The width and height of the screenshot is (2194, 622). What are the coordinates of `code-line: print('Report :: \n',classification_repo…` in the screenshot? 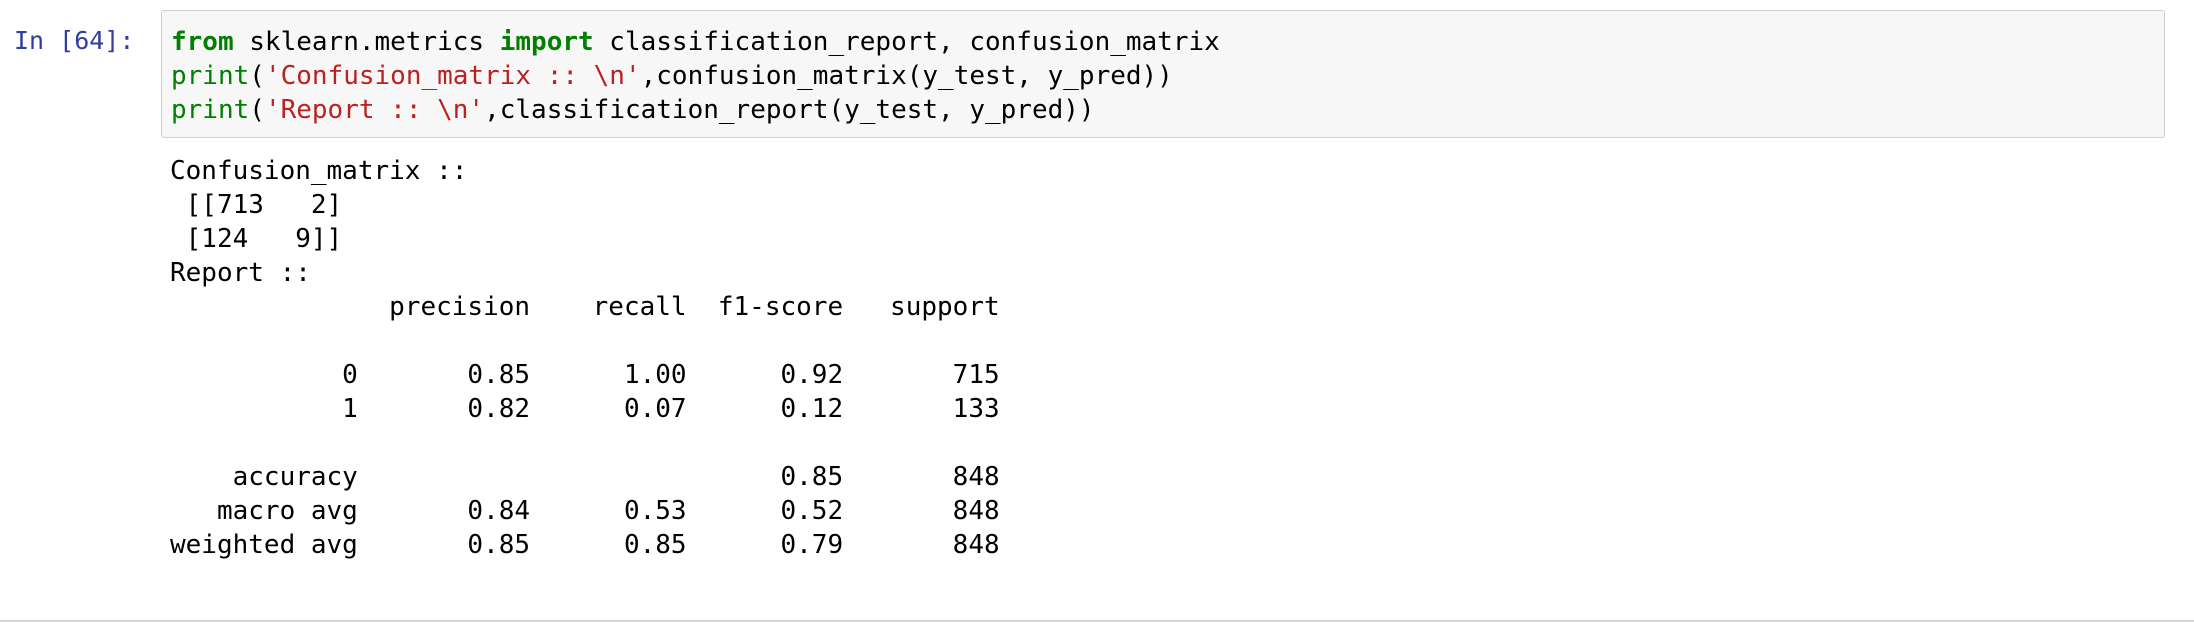 It's located at (695, 110).